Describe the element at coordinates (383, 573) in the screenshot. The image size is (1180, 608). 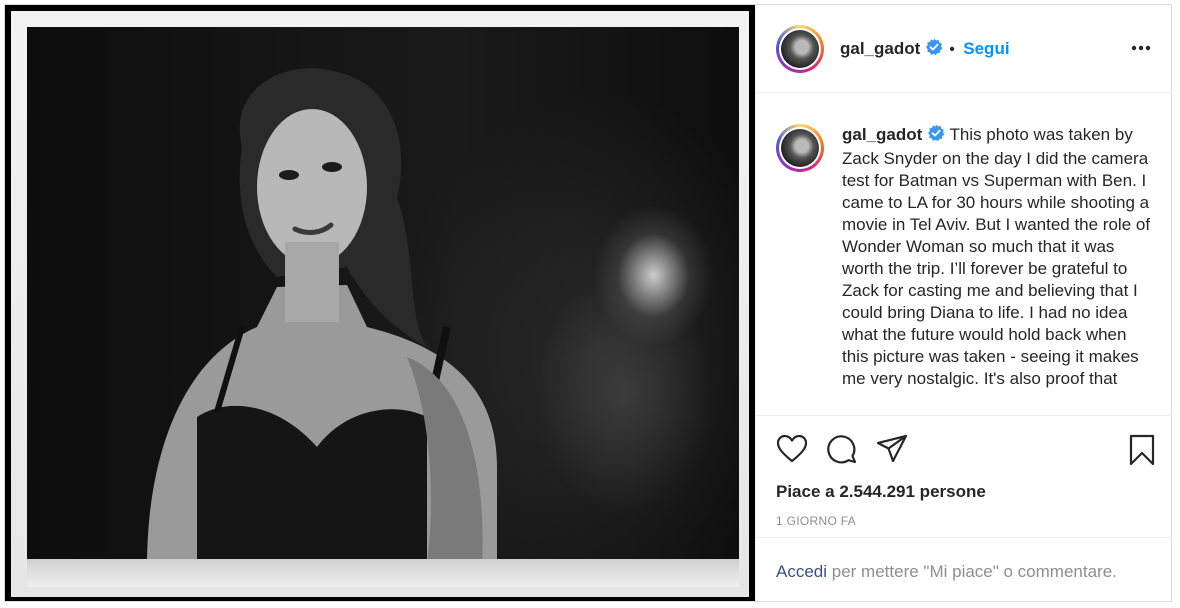
I see `polaroid-bottom-edge` at that location.